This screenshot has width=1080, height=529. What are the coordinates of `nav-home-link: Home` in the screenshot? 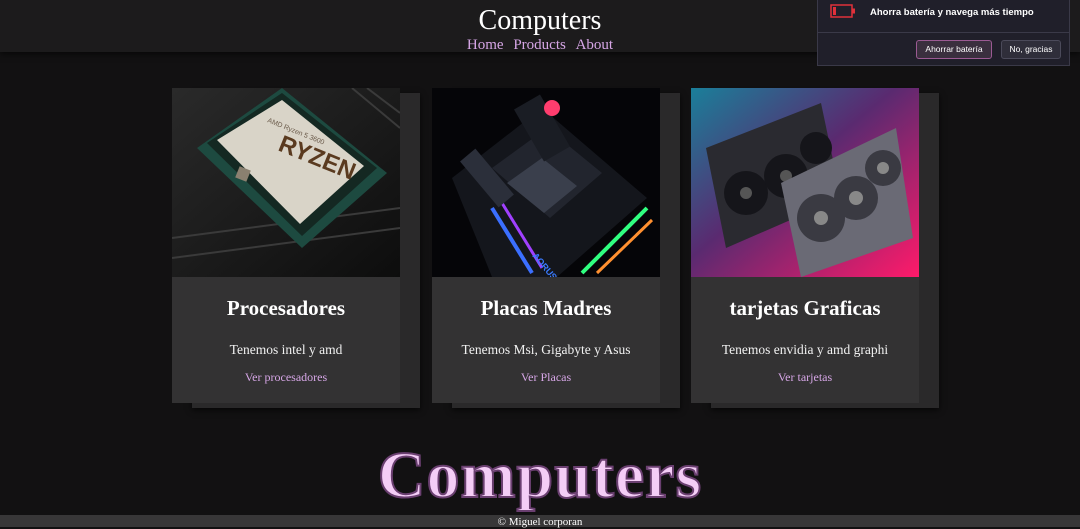 It's located at (485, 45).